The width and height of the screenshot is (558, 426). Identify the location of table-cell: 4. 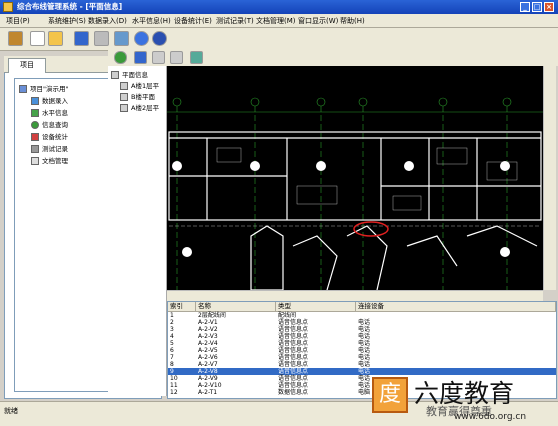
(172, 336).